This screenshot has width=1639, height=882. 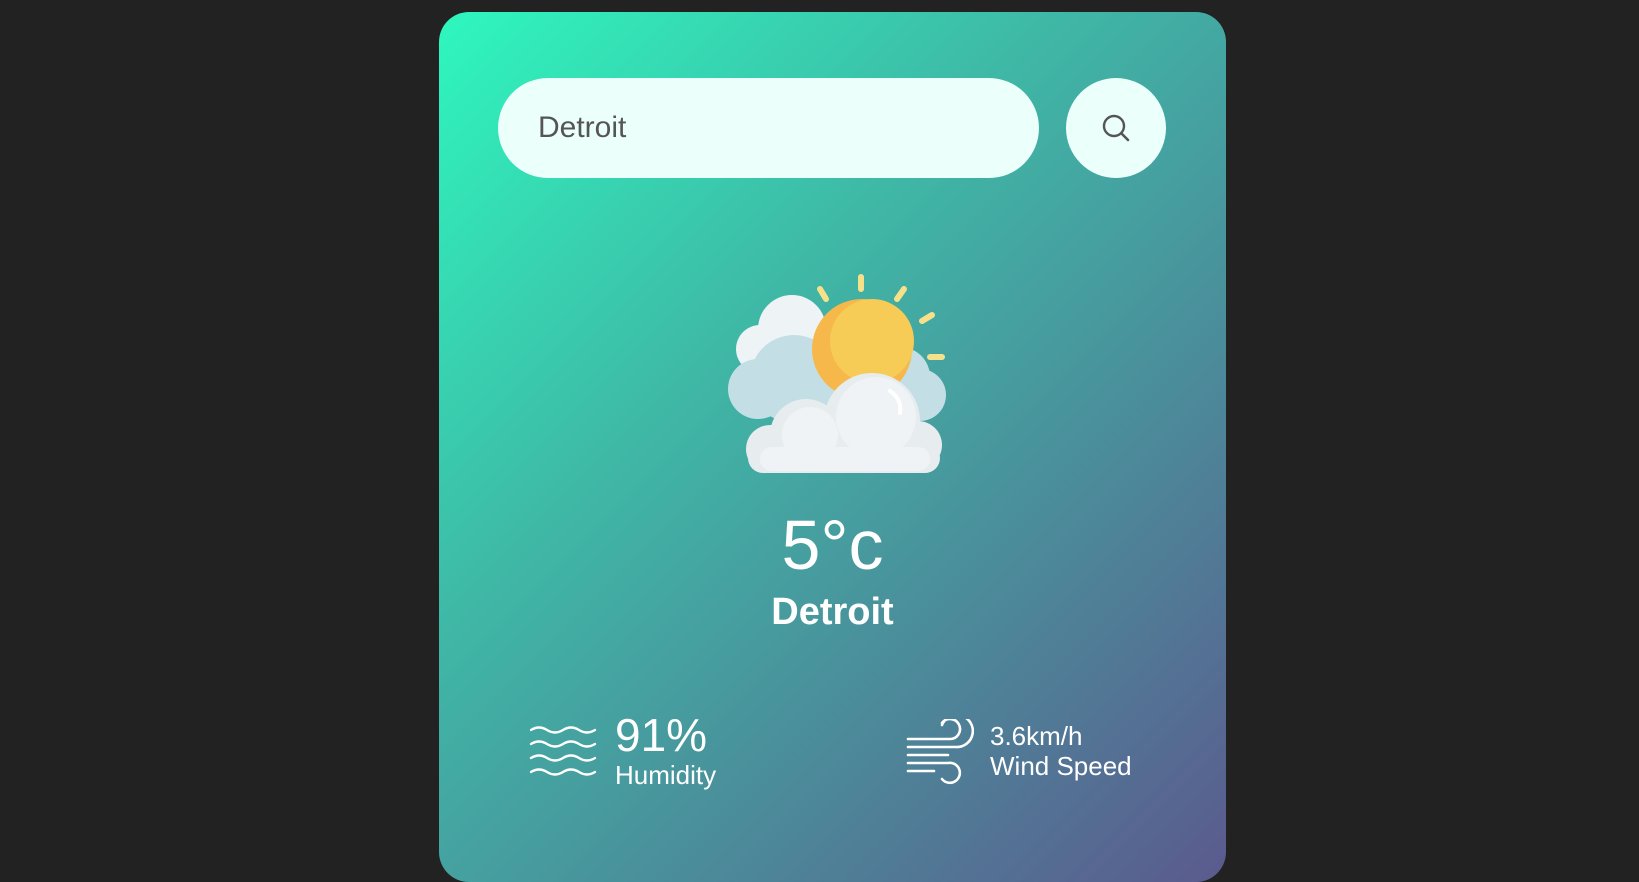 I want to click on wind-panel: 3.6km/h Wind Speed, so click(x=1018, y=752).